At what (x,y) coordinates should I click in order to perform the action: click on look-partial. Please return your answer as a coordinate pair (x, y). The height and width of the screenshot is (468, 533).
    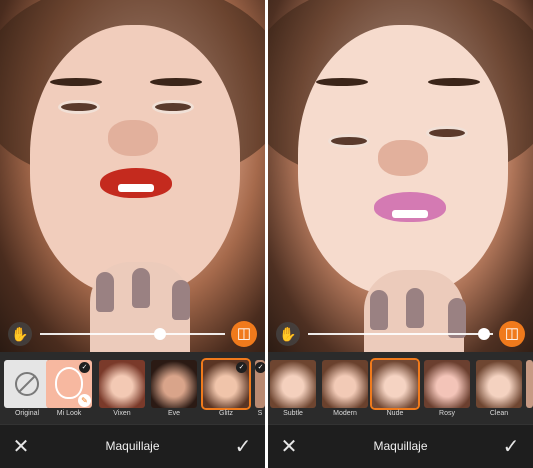
    Looking at the image, I should click on (529, 384).